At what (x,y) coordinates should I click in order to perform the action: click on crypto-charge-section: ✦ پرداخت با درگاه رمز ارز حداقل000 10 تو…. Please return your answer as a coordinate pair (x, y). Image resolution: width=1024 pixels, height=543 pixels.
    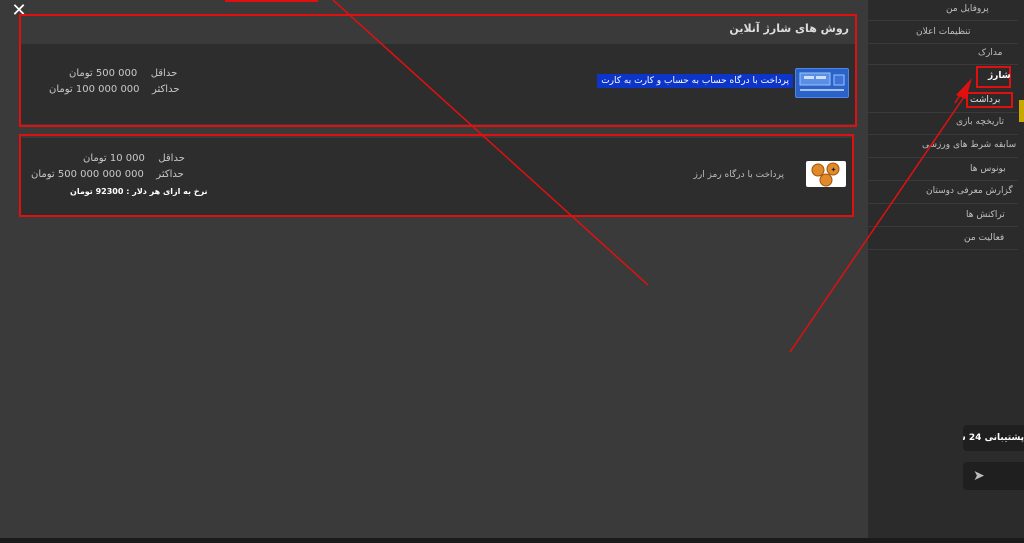
    Looking at the image, I should click on (436, 175).